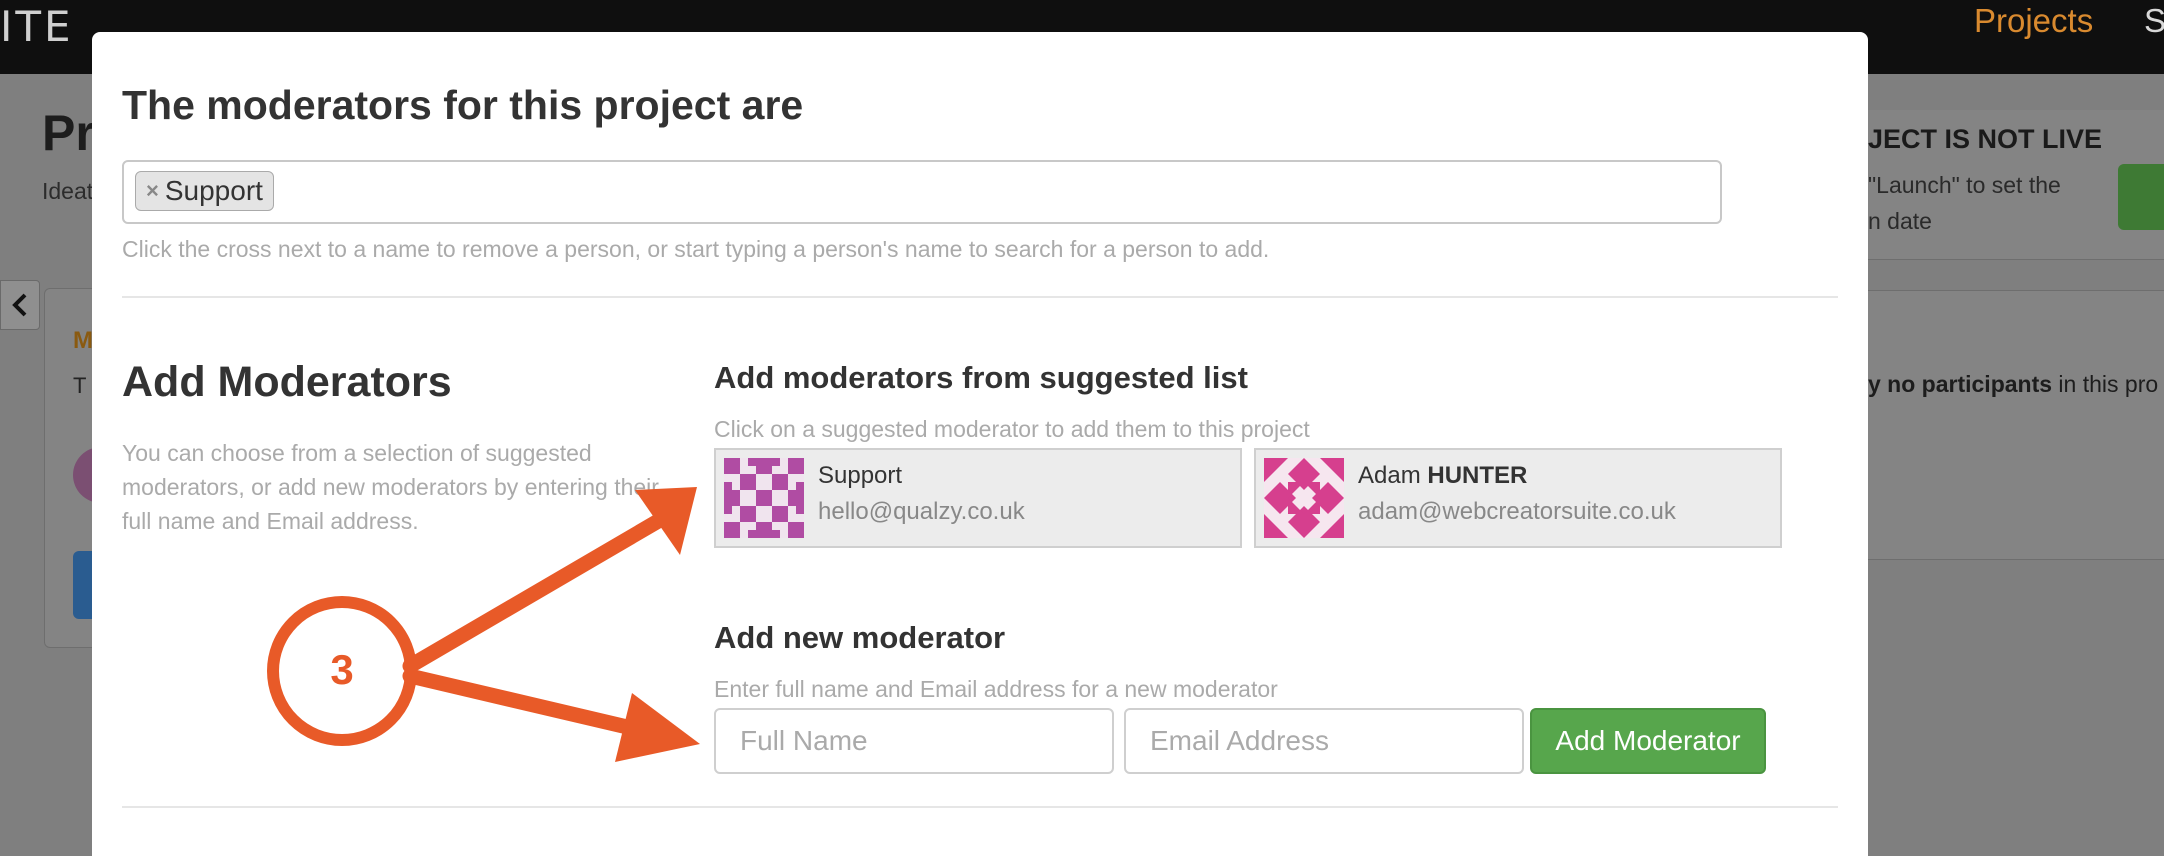 The image size is (2164, 856). I want to click on suggested-moderator-card: Adam HUNTER adam@webcreatorsuite.co.uk, so click(1518, 498).